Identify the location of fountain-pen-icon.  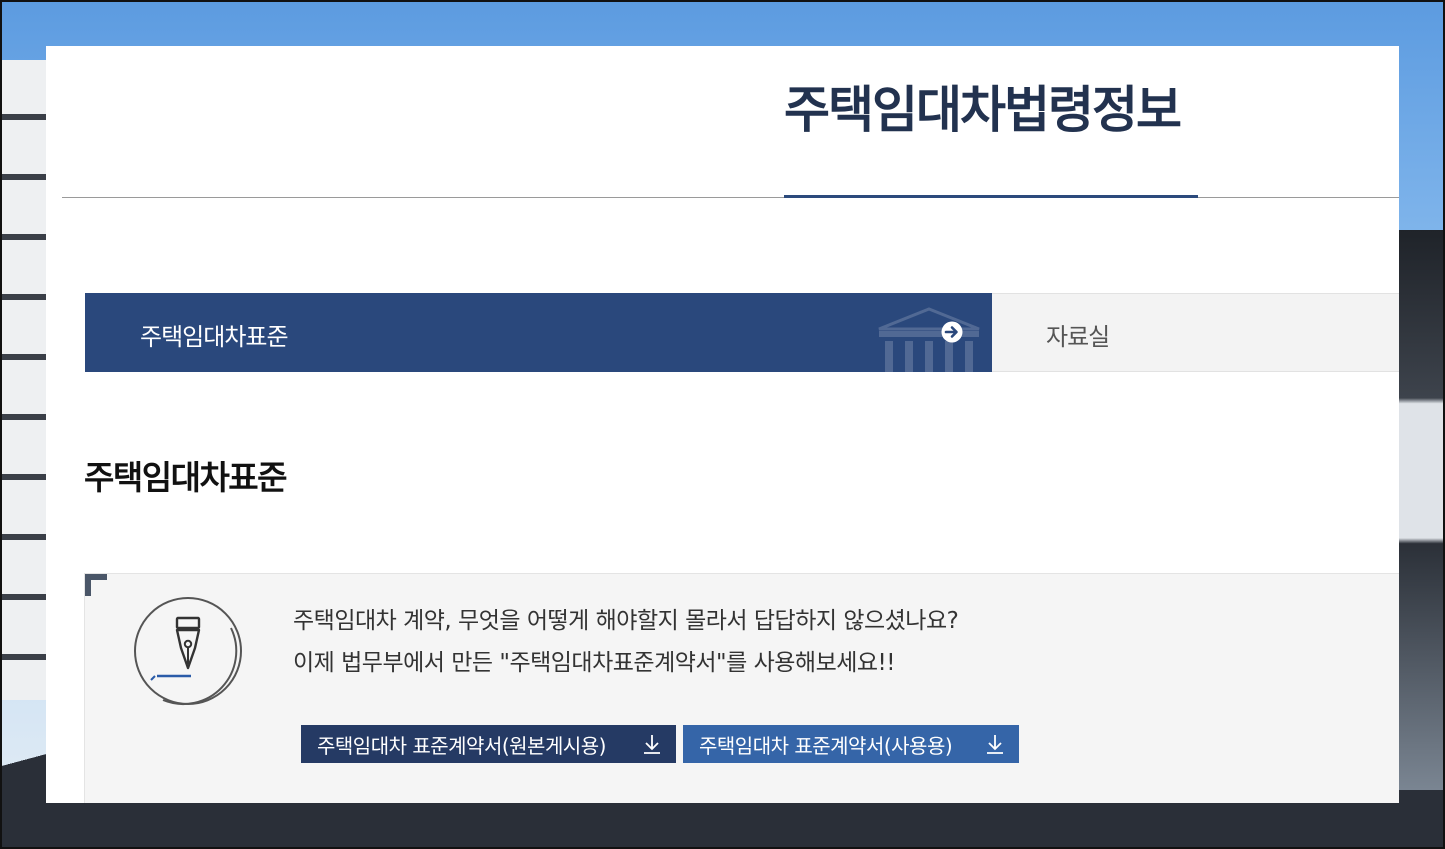
(188, 651).